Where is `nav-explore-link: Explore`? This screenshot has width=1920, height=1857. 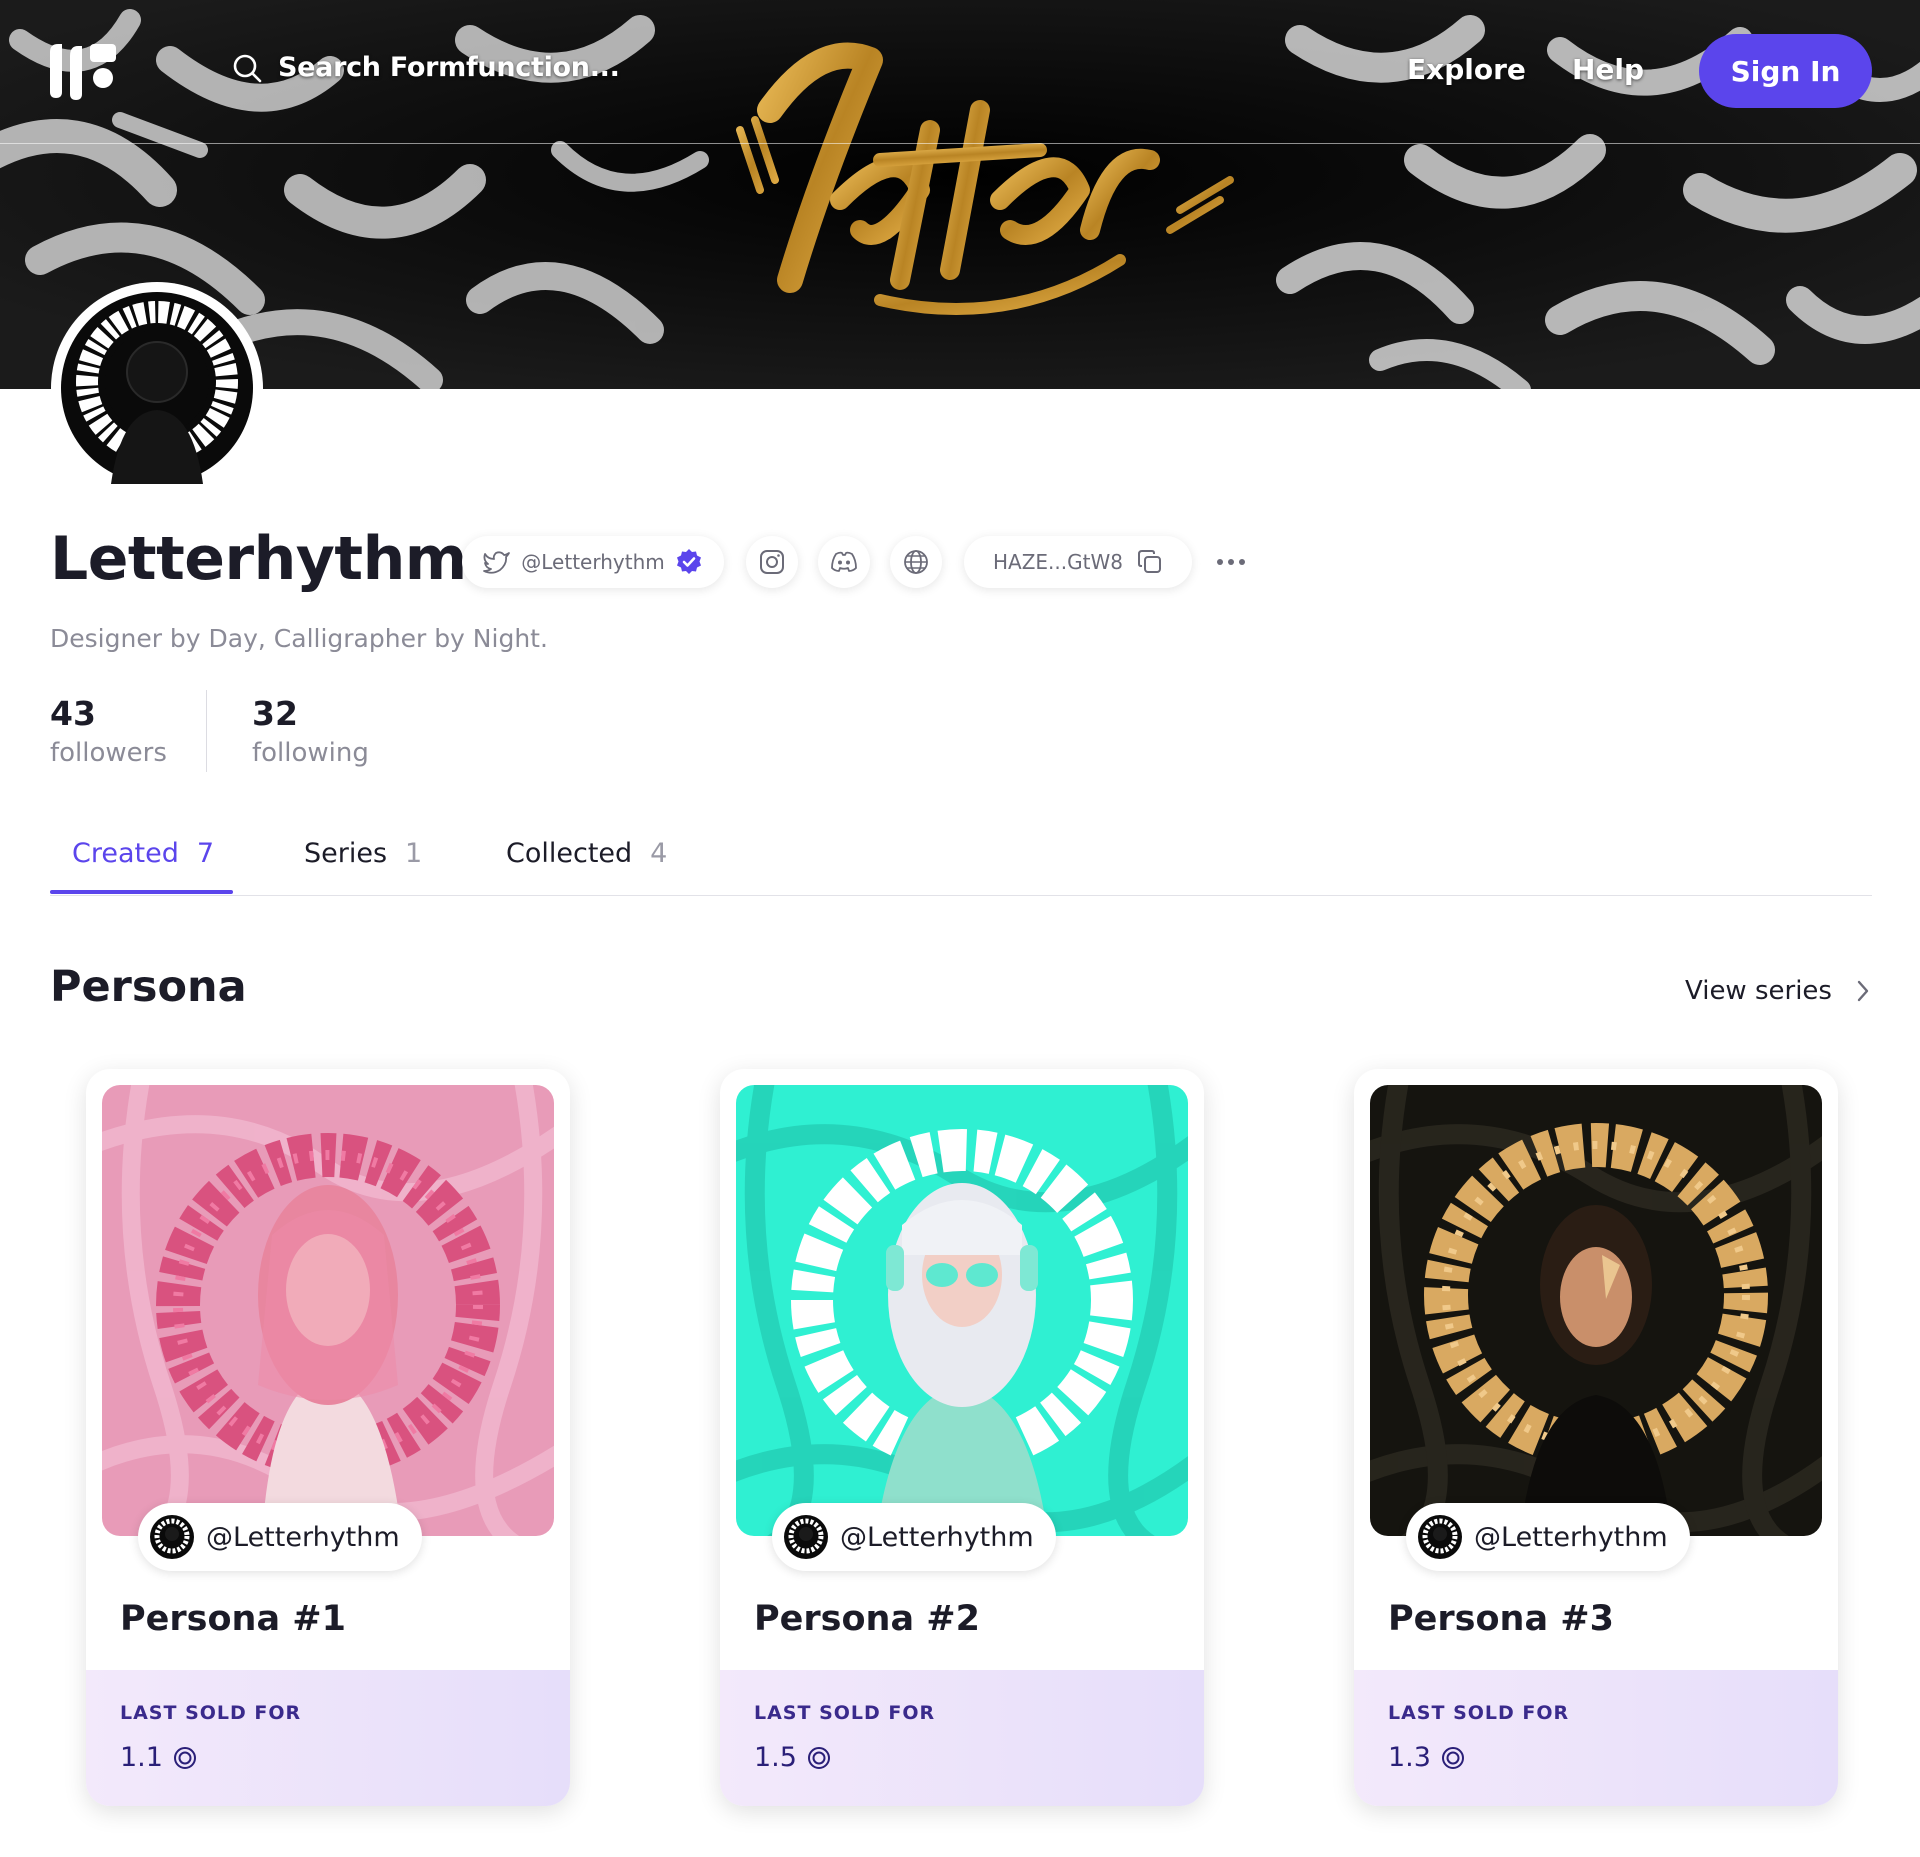
nav-explore-link: Explore is located at coordinates (1466, 69).